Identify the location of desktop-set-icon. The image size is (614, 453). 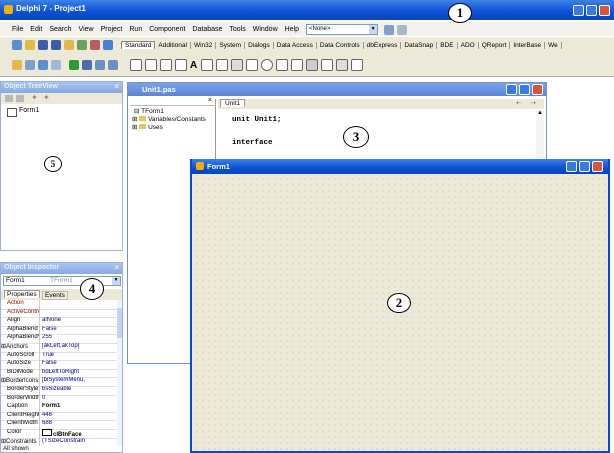
(402, 29).